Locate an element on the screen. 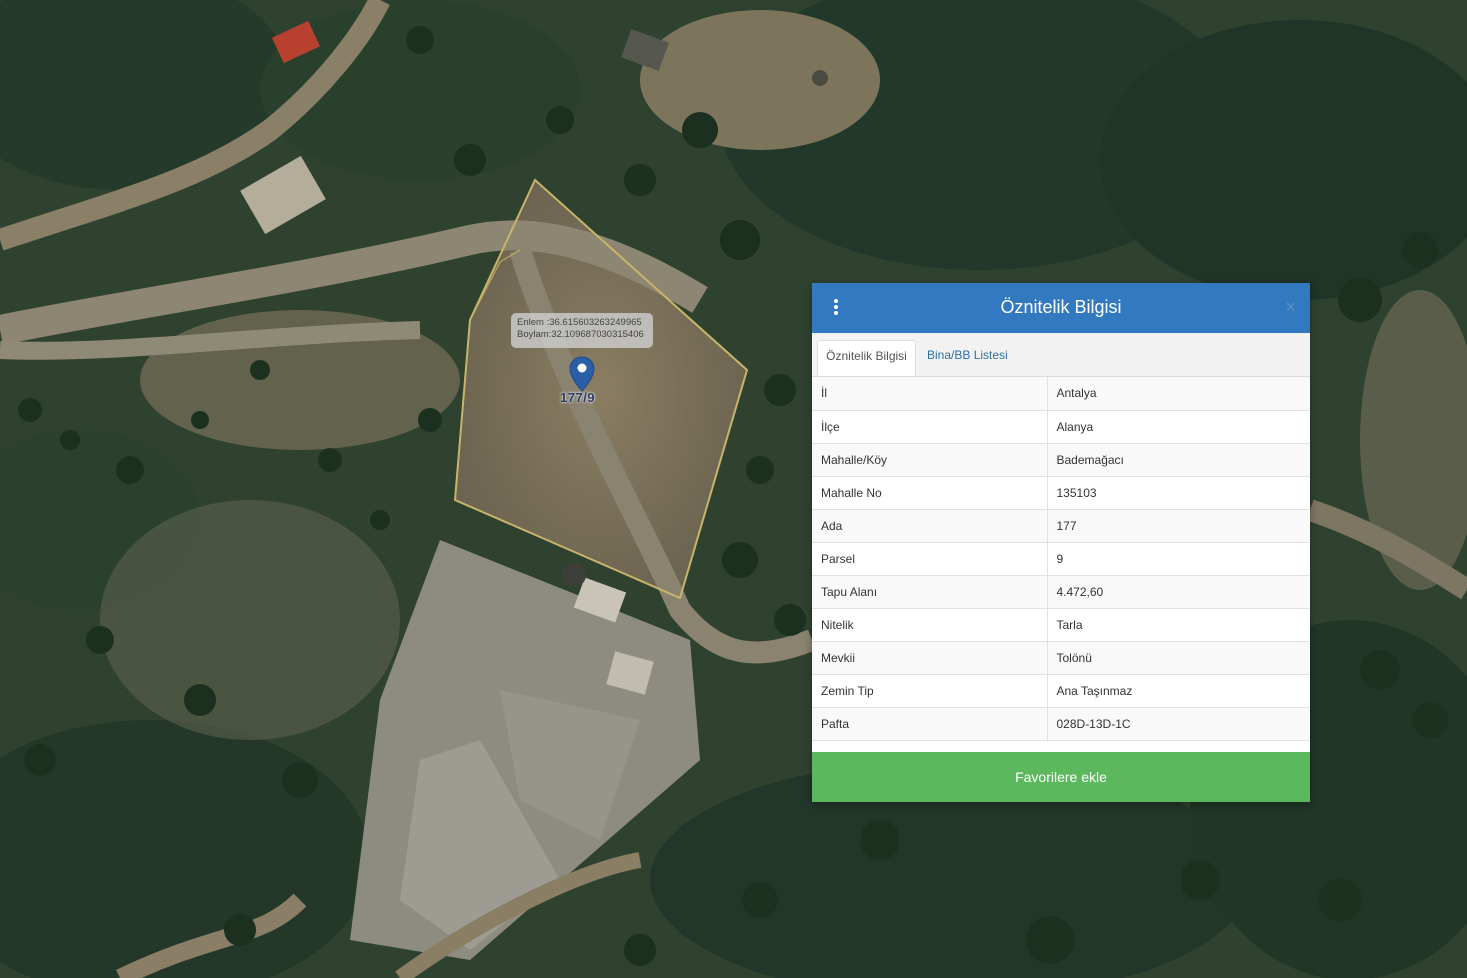 Image resolution: width=1467 pixels, height=978 pixels. panel-header: Öznitelik Bilgisi × is located at coordinates (1061, 308).